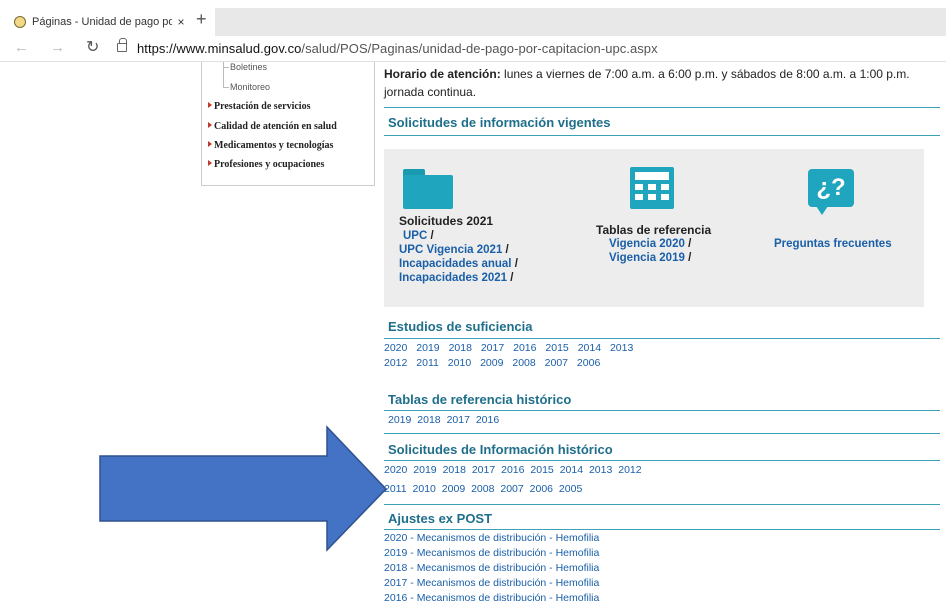  I want to click on link-upc-vigencia-2021: UPC Vigencia 2021 /, so click(454, 250).